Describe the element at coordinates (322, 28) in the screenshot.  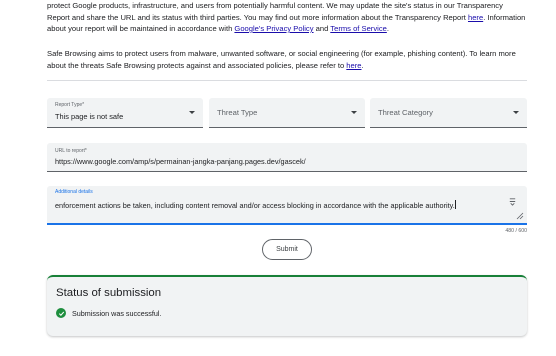
I see `and-text: and` at that location.